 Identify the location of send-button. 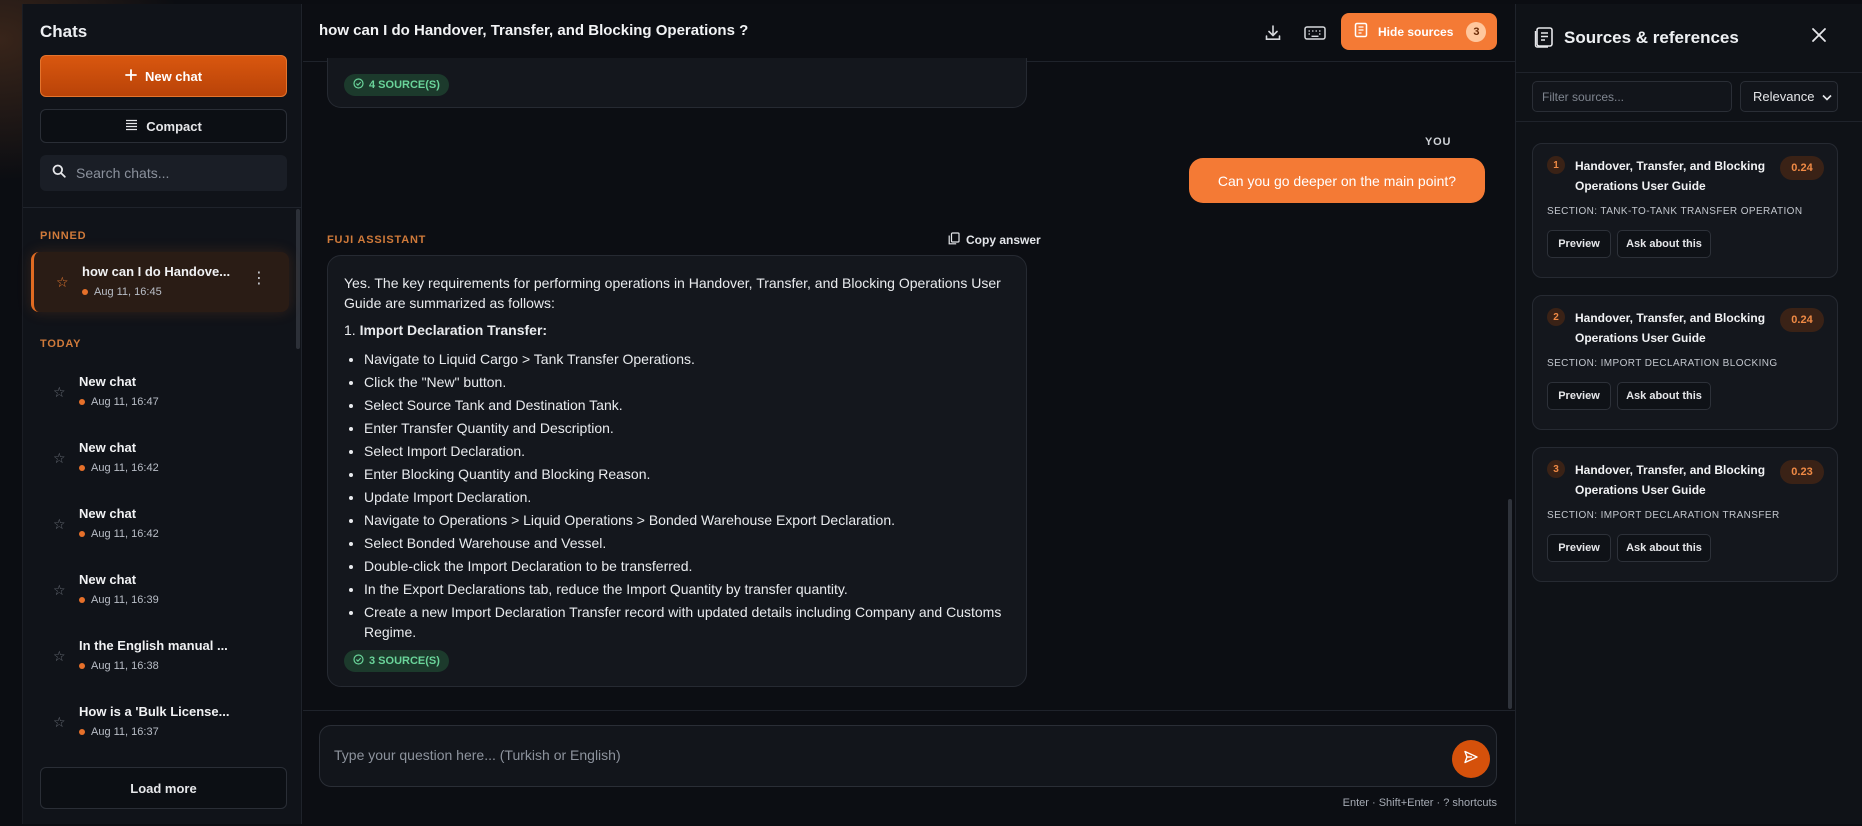
(1471, 759).